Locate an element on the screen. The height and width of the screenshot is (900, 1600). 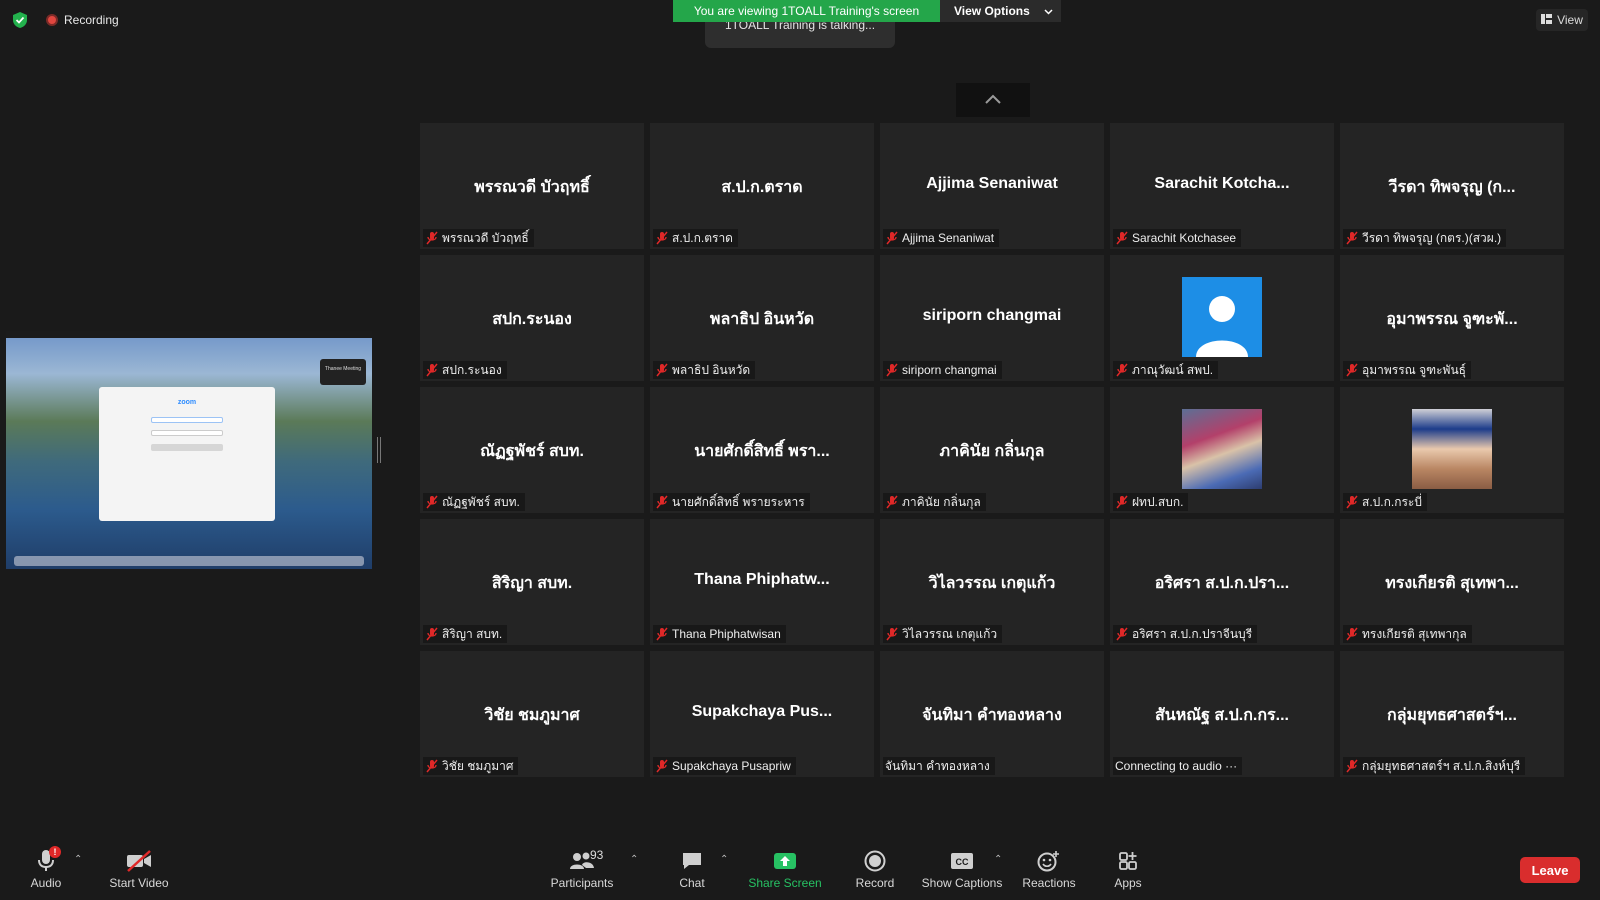
chat-options-chevron-icon: ⌃ is located at coordinates (724, 859).